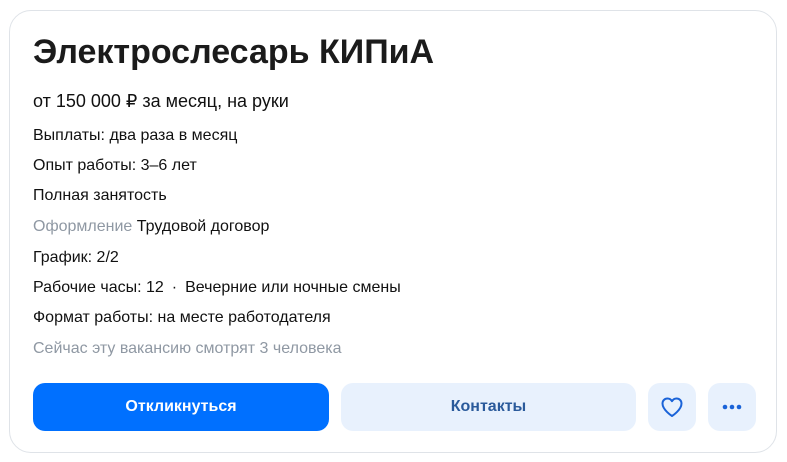  I want to click on favorite-button, so click(672, 407).